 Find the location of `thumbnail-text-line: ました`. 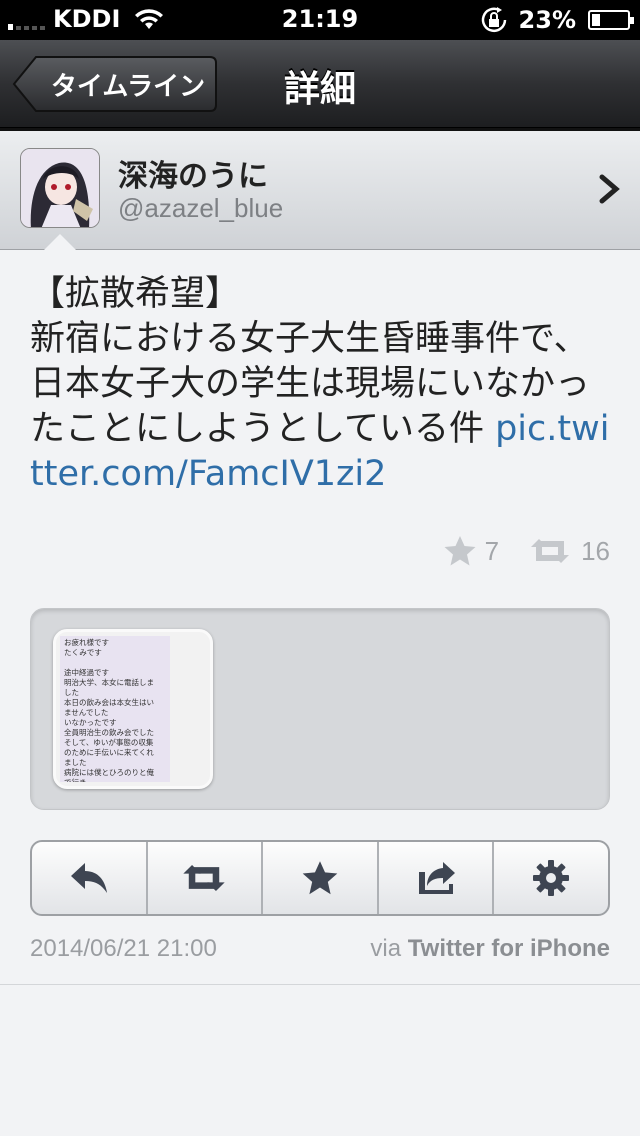

thumbnail-text-line: ました is located at coordinates (75, 762).